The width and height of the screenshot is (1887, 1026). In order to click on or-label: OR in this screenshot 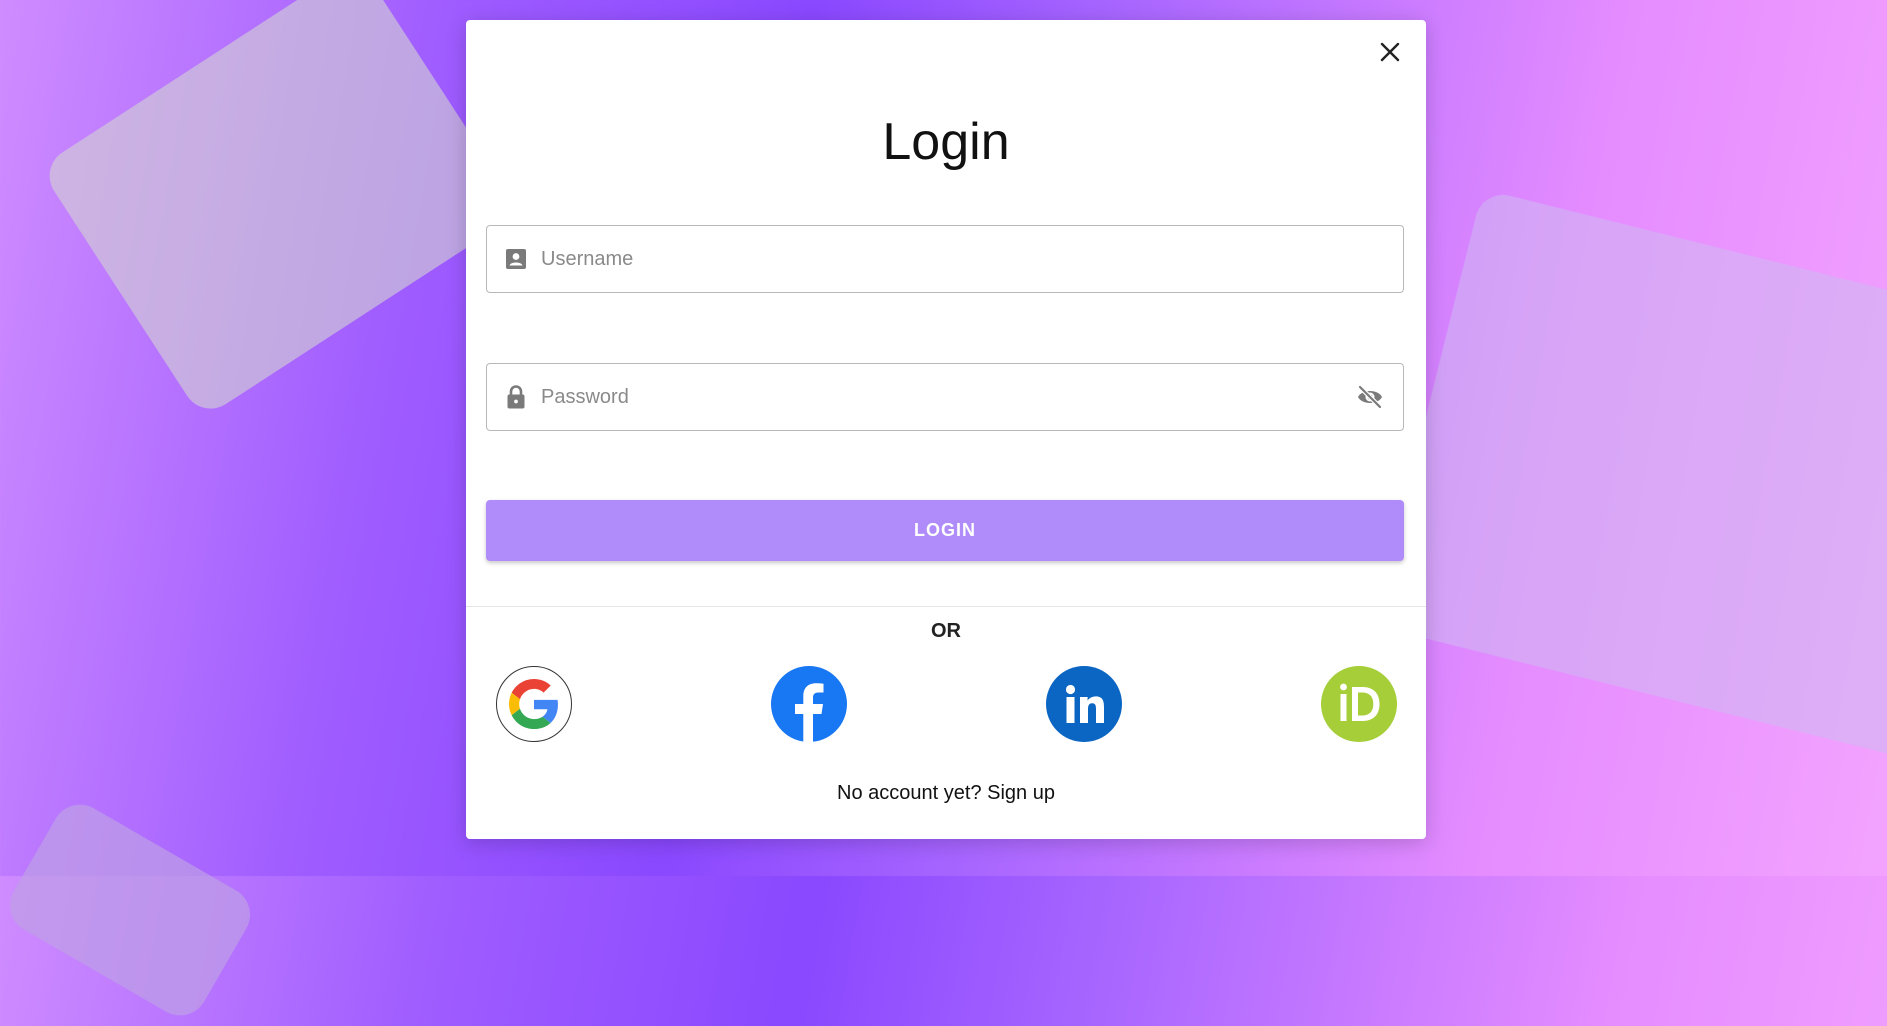, I will do `click(946, 631)`.